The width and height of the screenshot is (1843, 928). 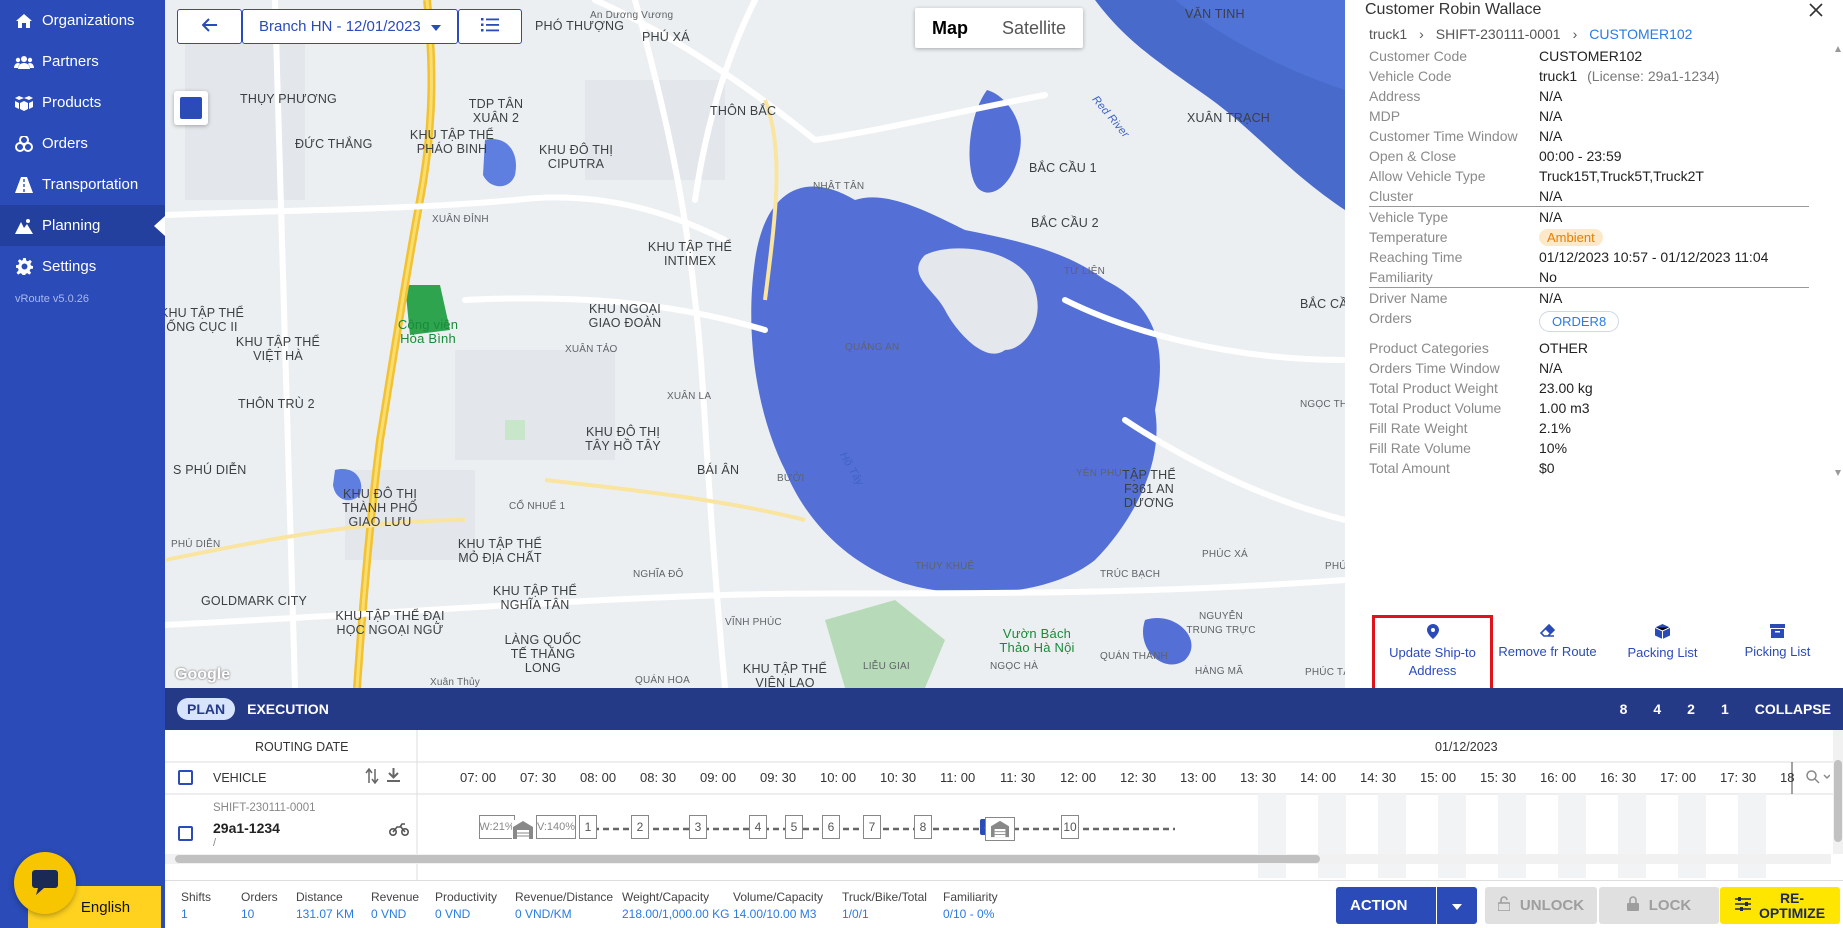 What do you see at coordinates (206, 709) in the screenshot?
I see `tab-plan: PLAN` at bounding box center [206, 709].